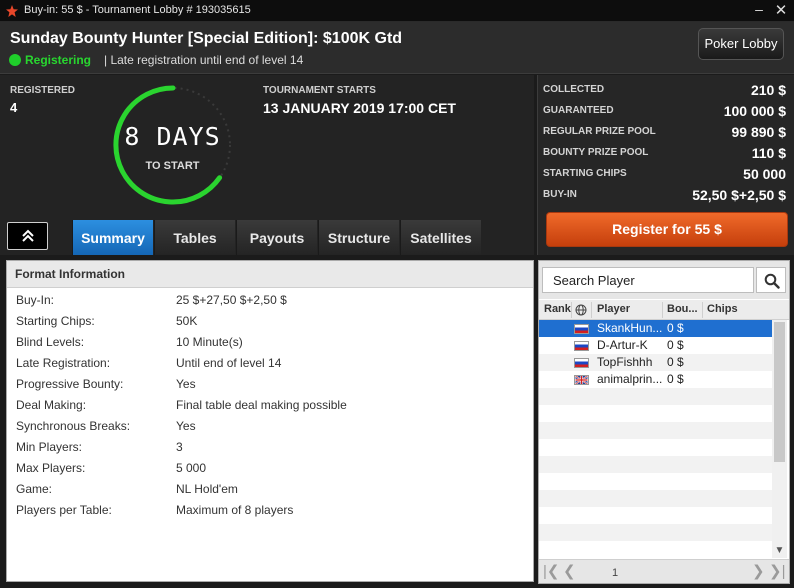  What do you see at coordinates (625, 362) in the screenshot?
I see `player-name: TopFishhh` at bounding box center [625, 362].